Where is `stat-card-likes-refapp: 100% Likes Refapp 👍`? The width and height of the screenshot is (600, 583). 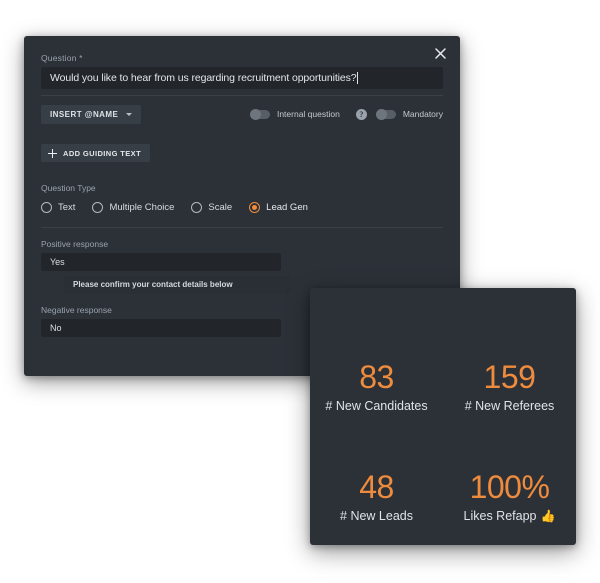 stat-card-likes-refapp: 100% Likes Refapp 👍 is located at coordinates (509, 481).